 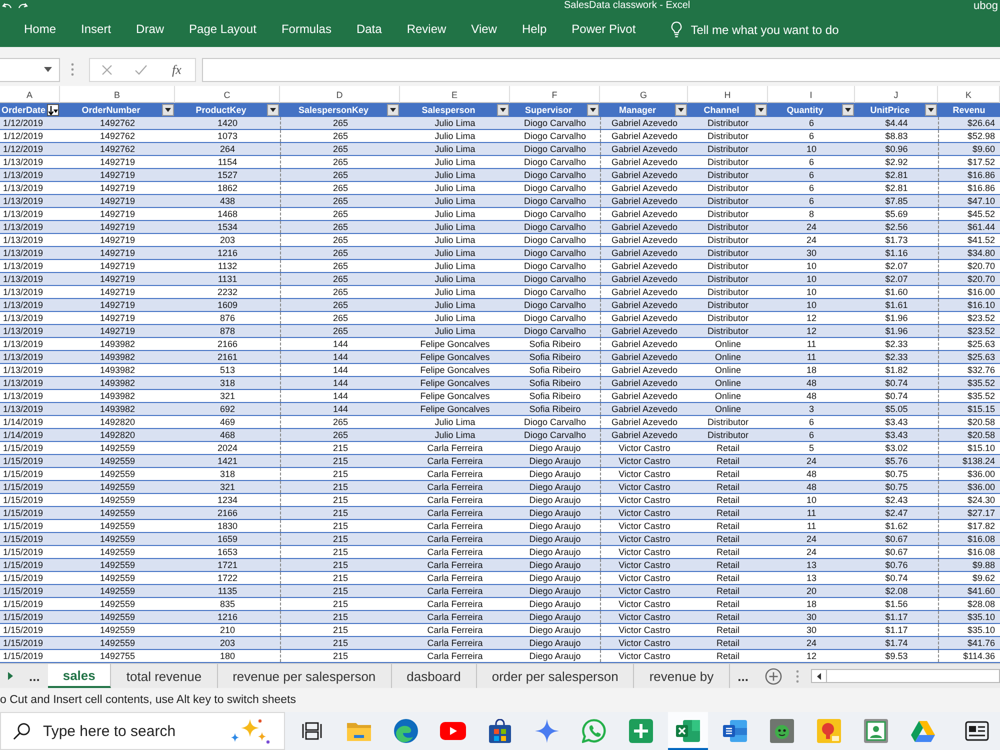 I want to click on plus-circle-icon, so click(x=773, y=676).